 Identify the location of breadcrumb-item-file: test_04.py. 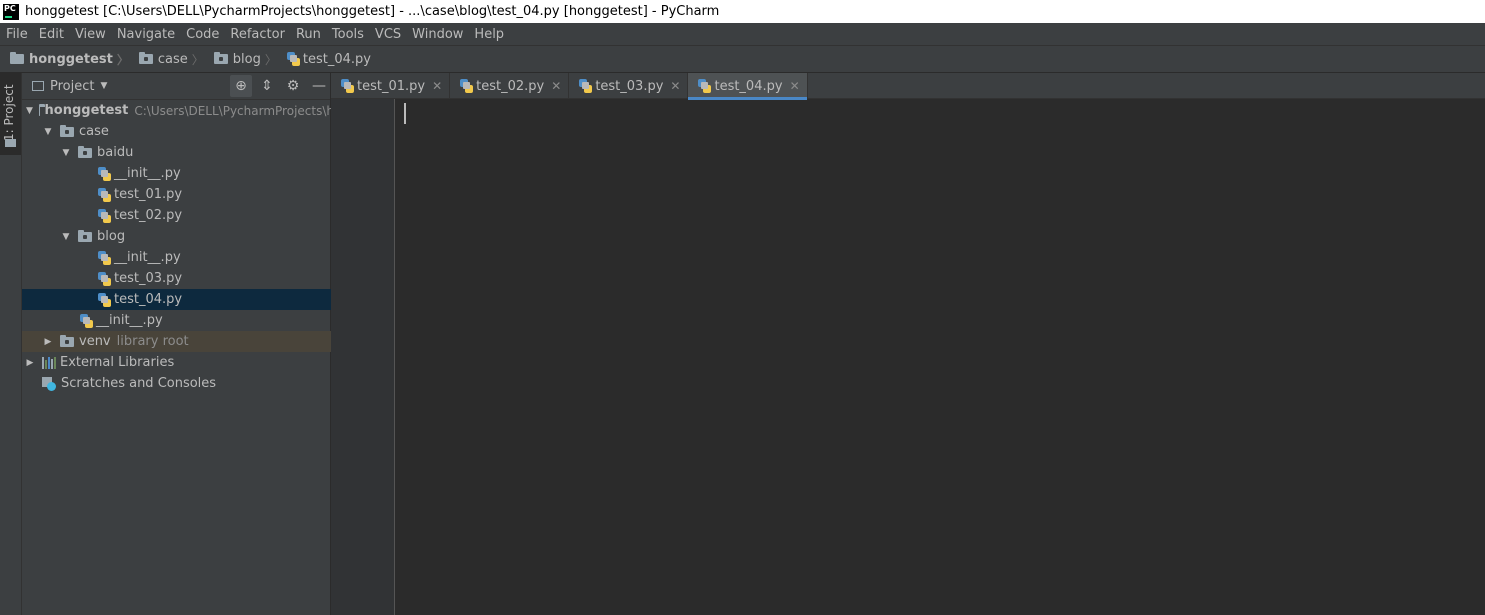
(328, 59).